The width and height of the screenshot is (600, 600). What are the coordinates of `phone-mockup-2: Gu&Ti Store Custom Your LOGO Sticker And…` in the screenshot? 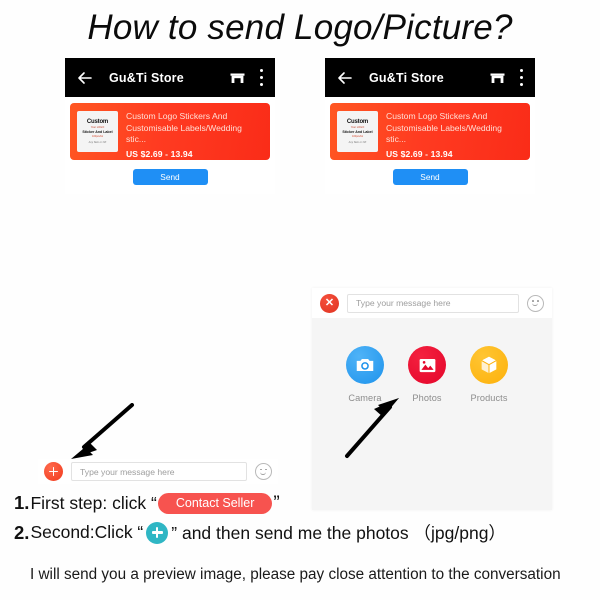 It's located at (430, 126).